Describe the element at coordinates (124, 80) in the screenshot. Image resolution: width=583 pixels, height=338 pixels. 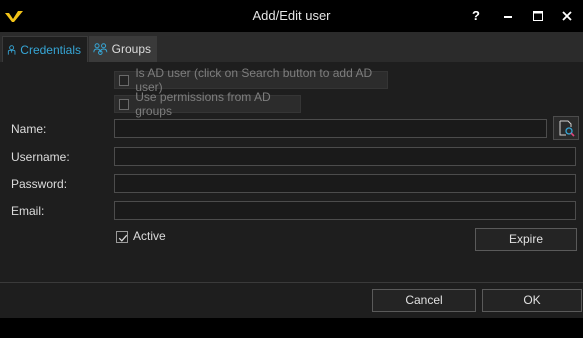
I see `is-ad-user-checkbox` at that location.